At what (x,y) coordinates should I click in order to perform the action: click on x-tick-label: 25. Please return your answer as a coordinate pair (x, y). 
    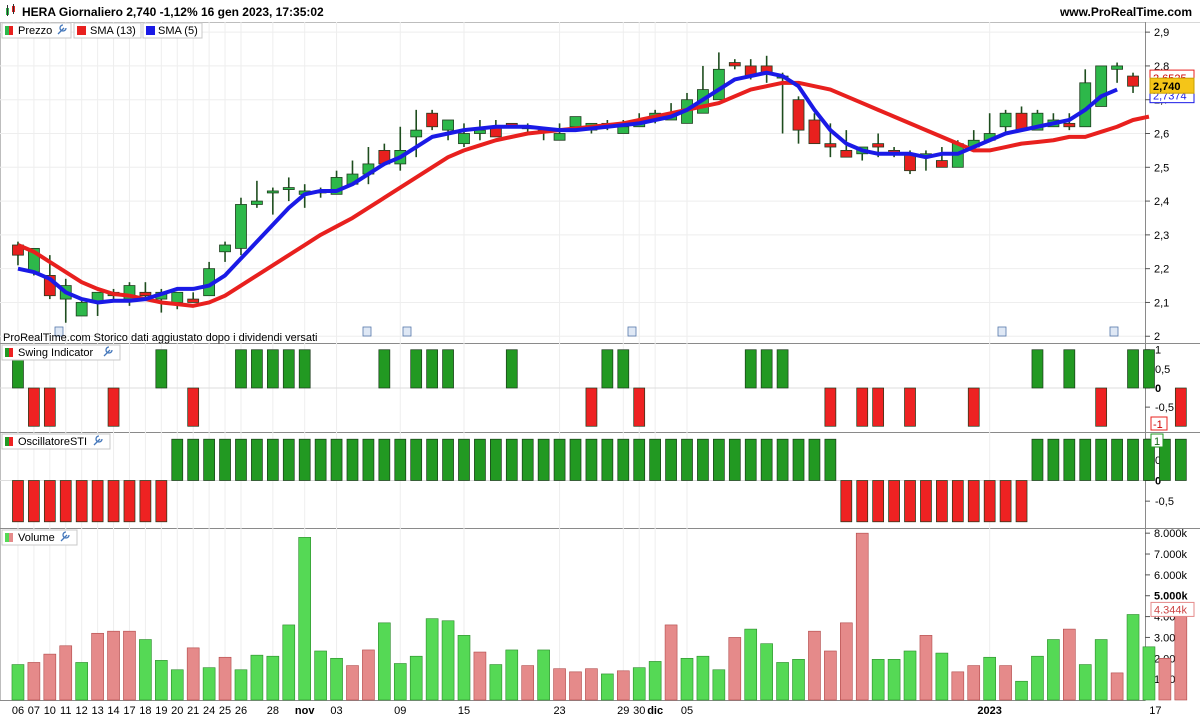
    Looking at the image, I should click on (225, 711).